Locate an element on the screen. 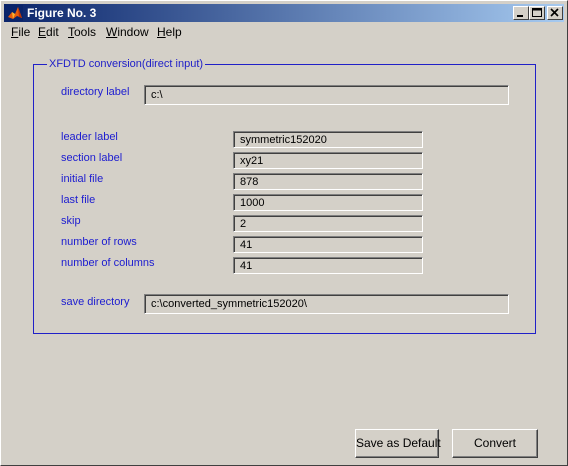  panel-title: XFDTD conversion(direct input) is located at coordinates (126, 64).